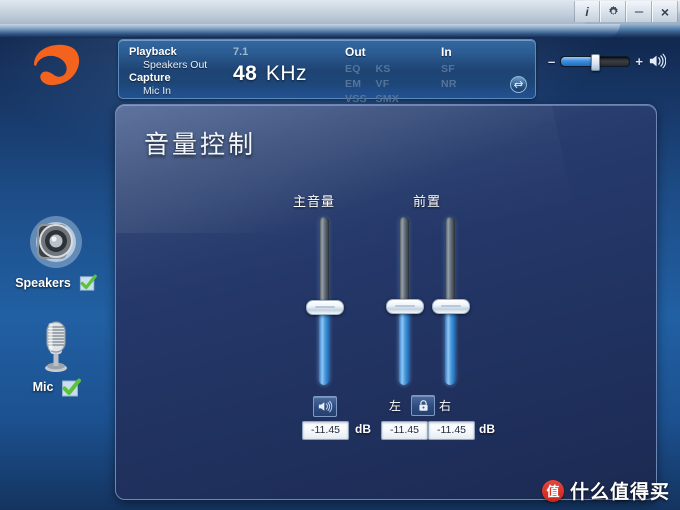  I want to click on close-button: ×, so click(665, 11).